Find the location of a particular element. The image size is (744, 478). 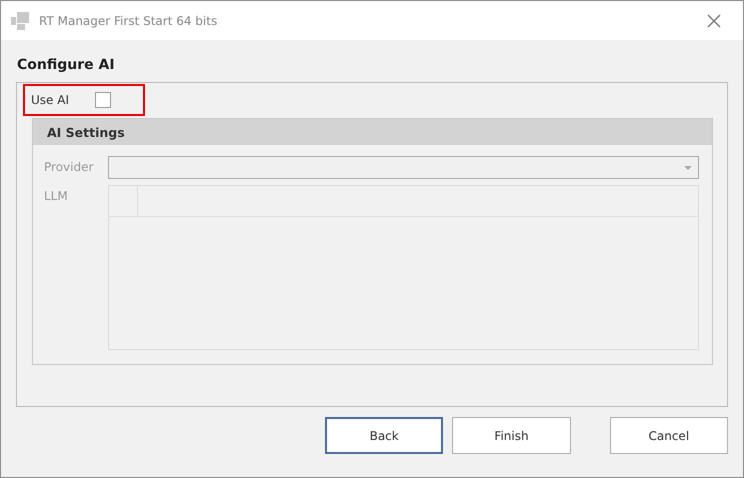

app-icon is located at coordinates (21, 21).